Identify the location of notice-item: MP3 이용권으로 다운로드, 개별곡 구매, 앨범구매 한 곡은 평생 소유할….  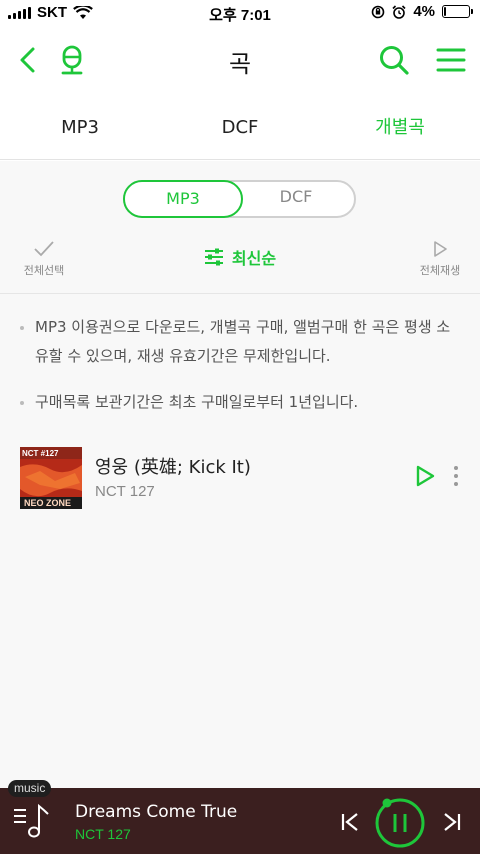
(240, 342).